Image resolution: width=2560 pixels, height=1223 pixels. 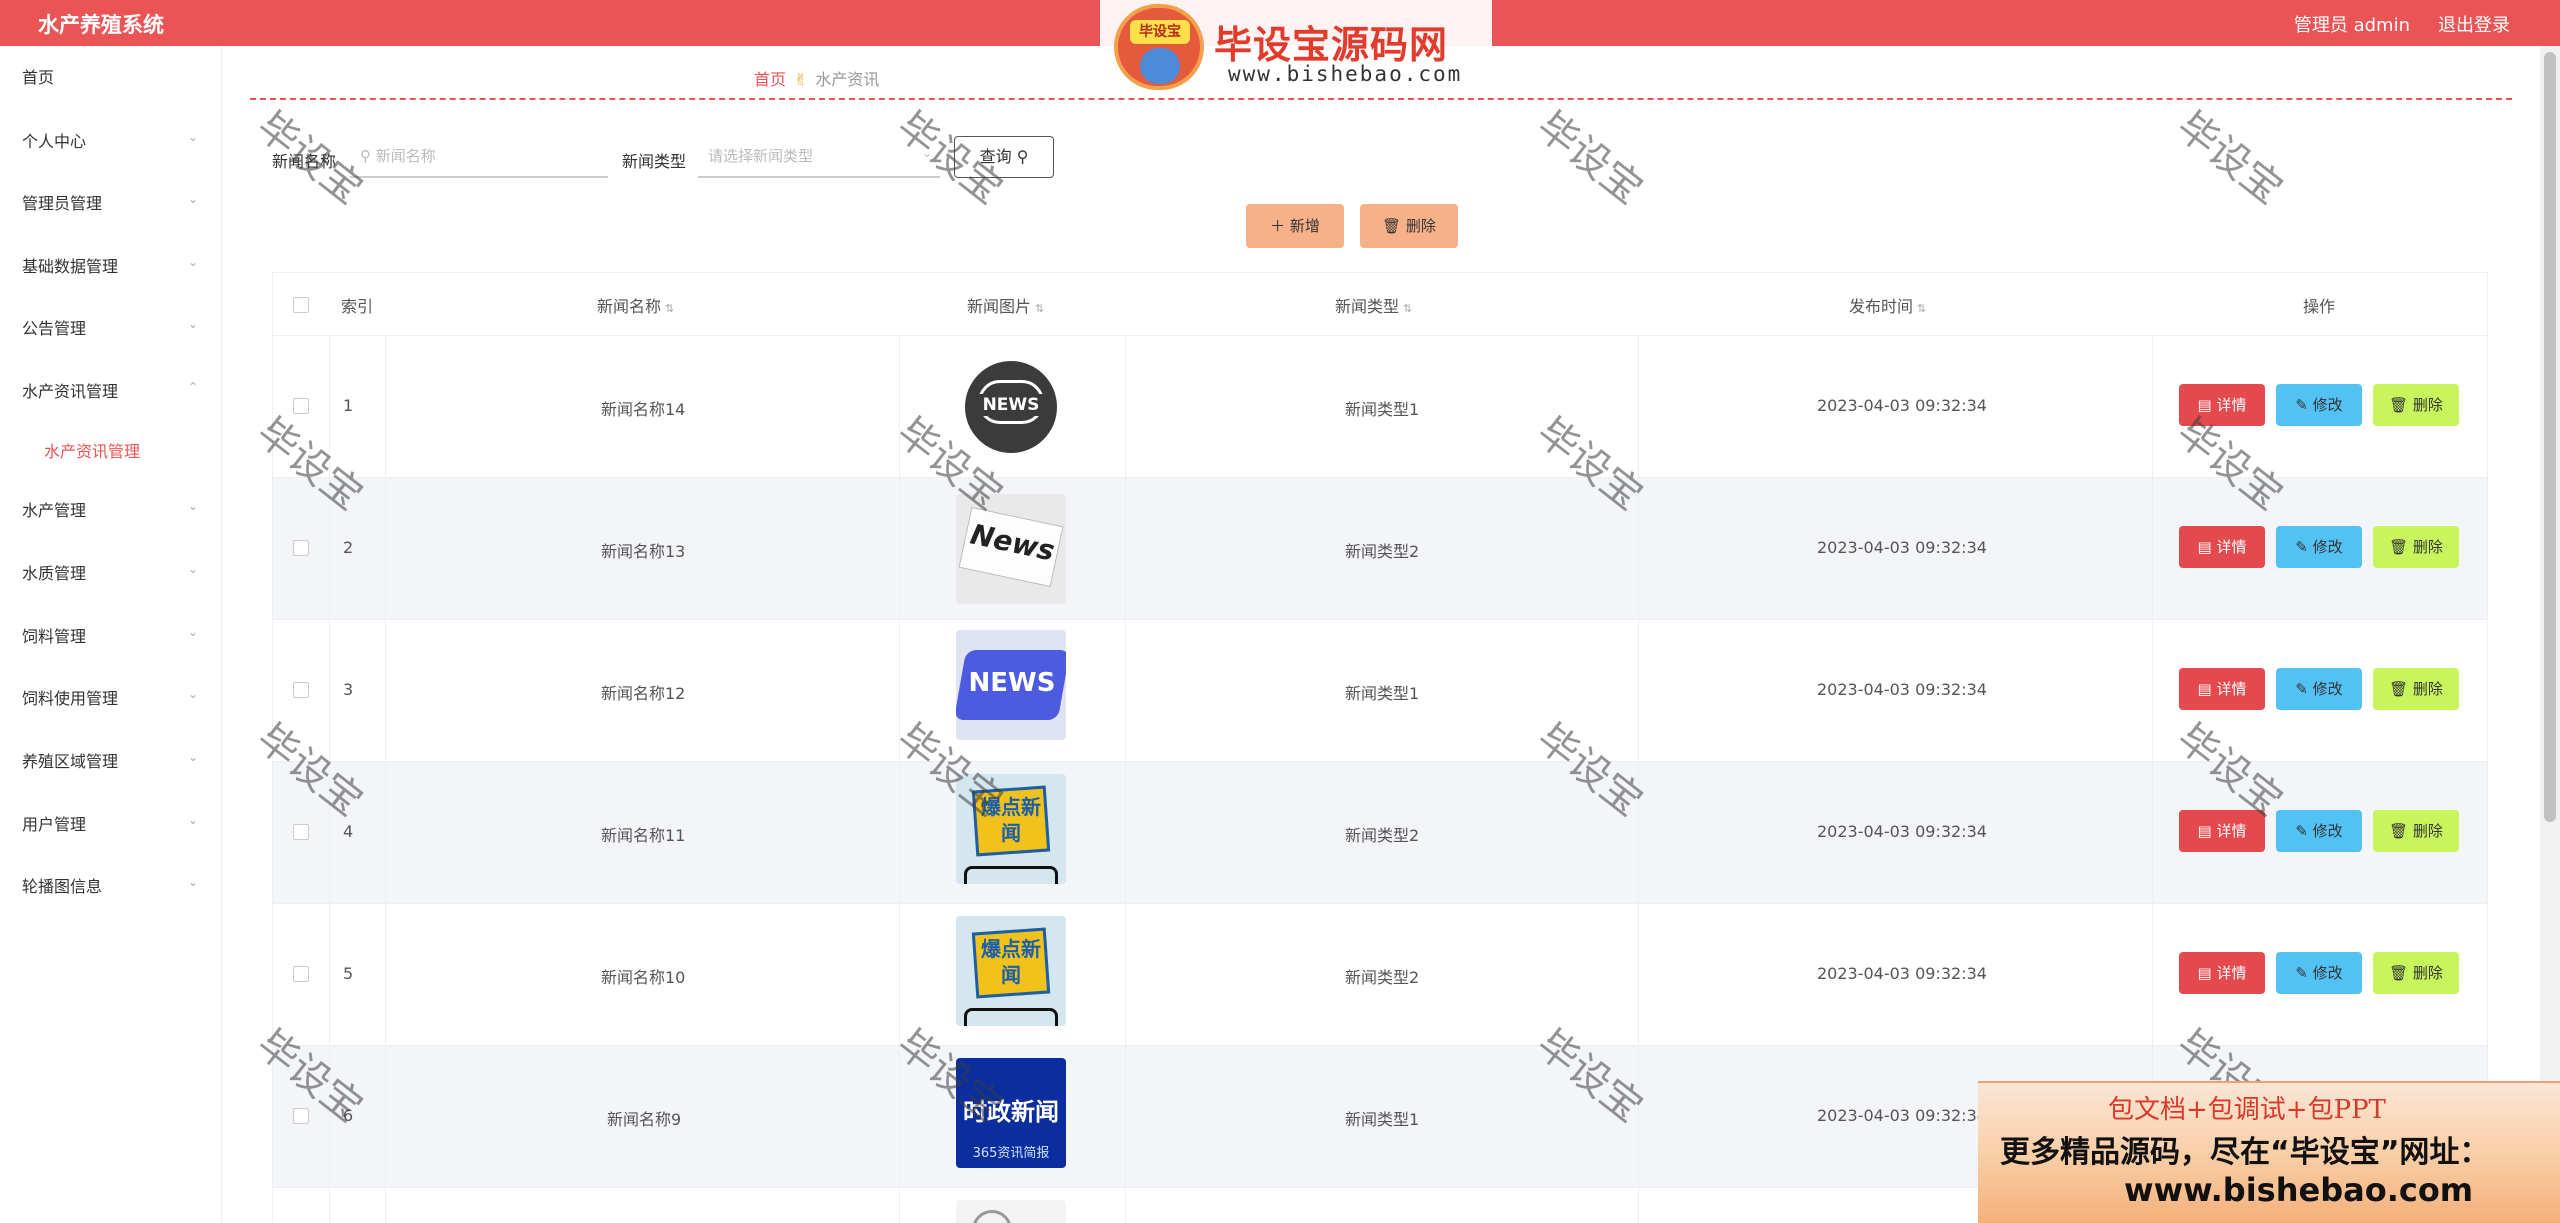 What do you see at coordinates (54, 573) in the screenshot?
I see `sidebar-item-label: 水质管理` at bounding box center [54, 573].